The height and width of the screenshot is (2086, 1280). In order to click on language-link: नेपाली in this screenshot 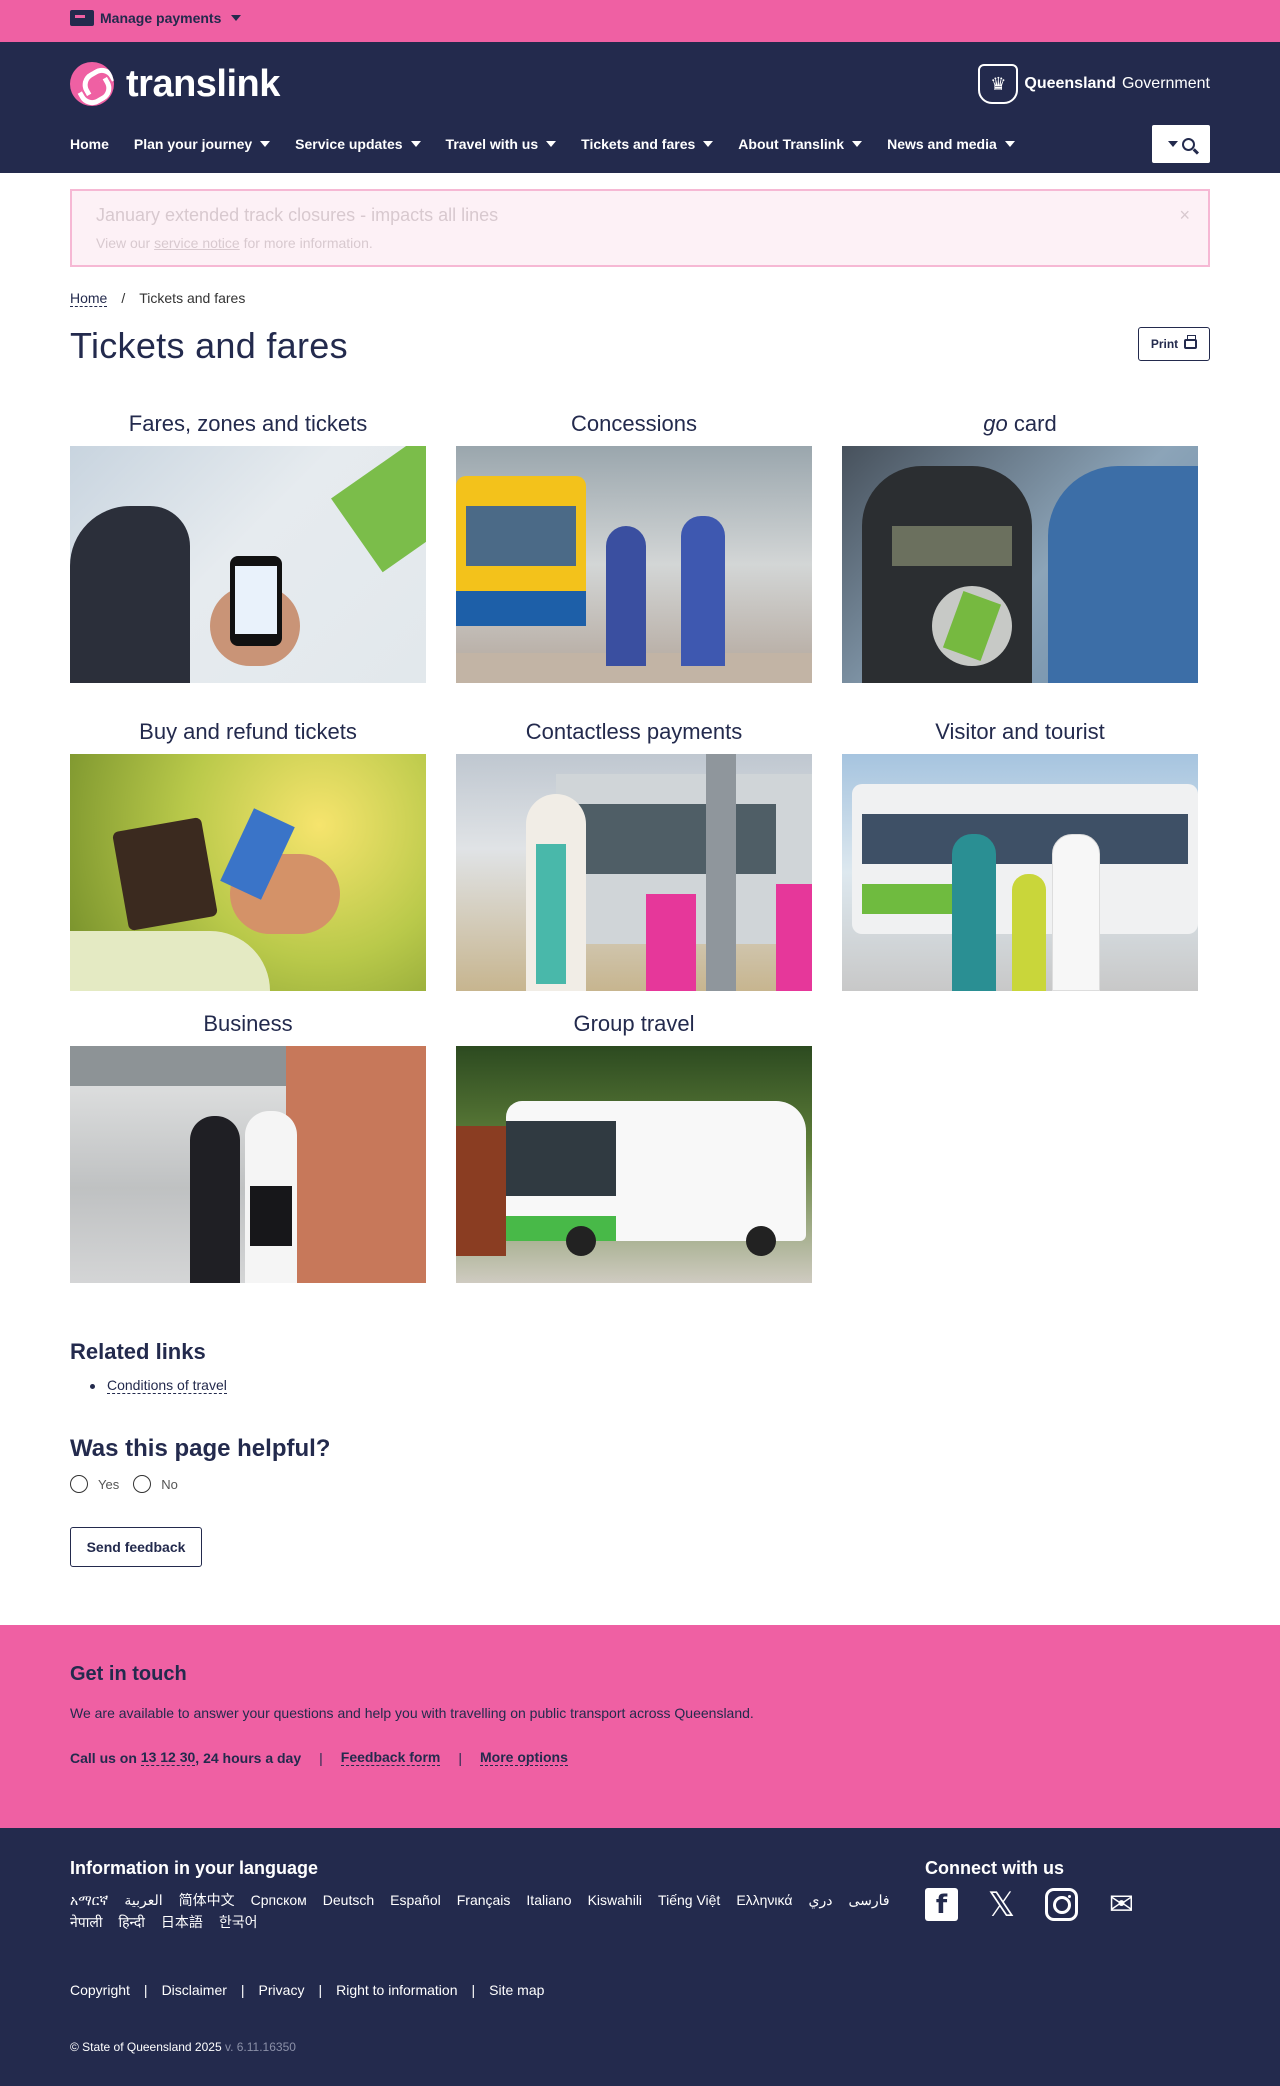, I will do `click(86, 1922)`.